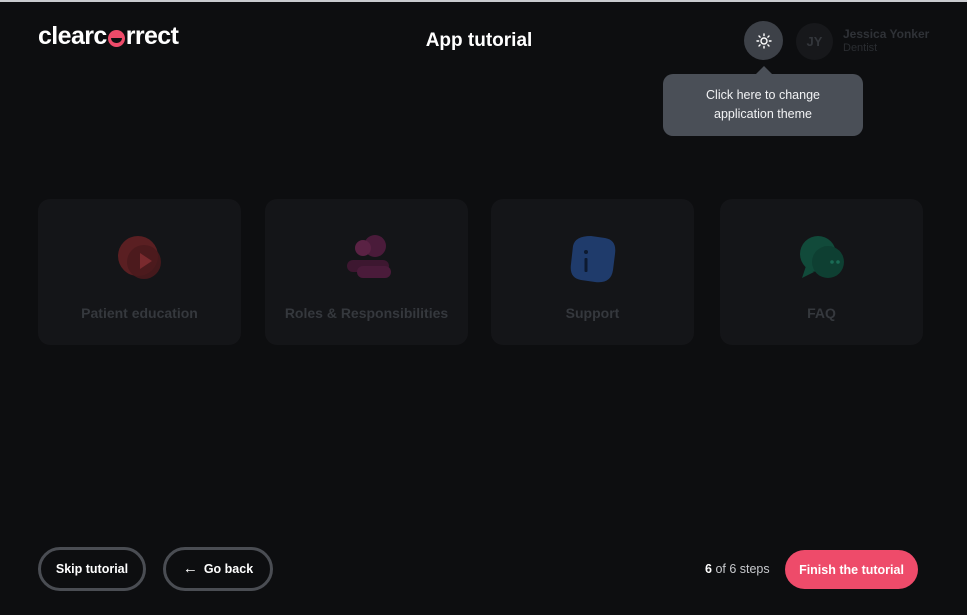 The width and height of the screenshot is (967, 615). I want to click on chat-bubbles-icon, so click(821, 257).